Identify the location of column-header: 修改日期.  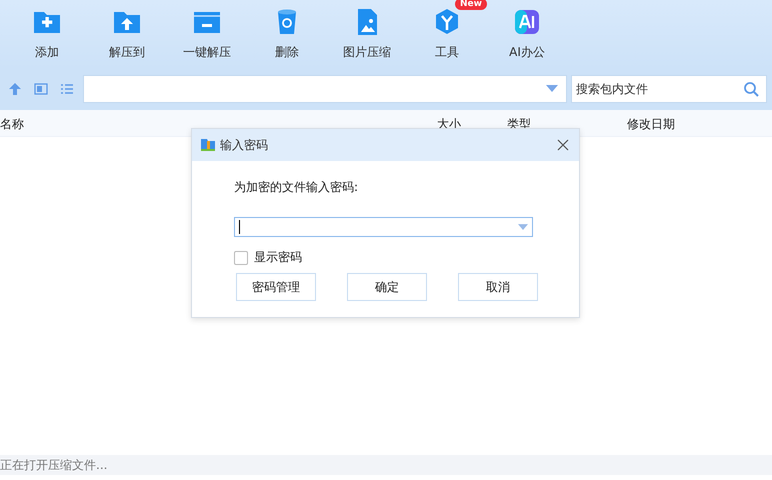
(651, 124).